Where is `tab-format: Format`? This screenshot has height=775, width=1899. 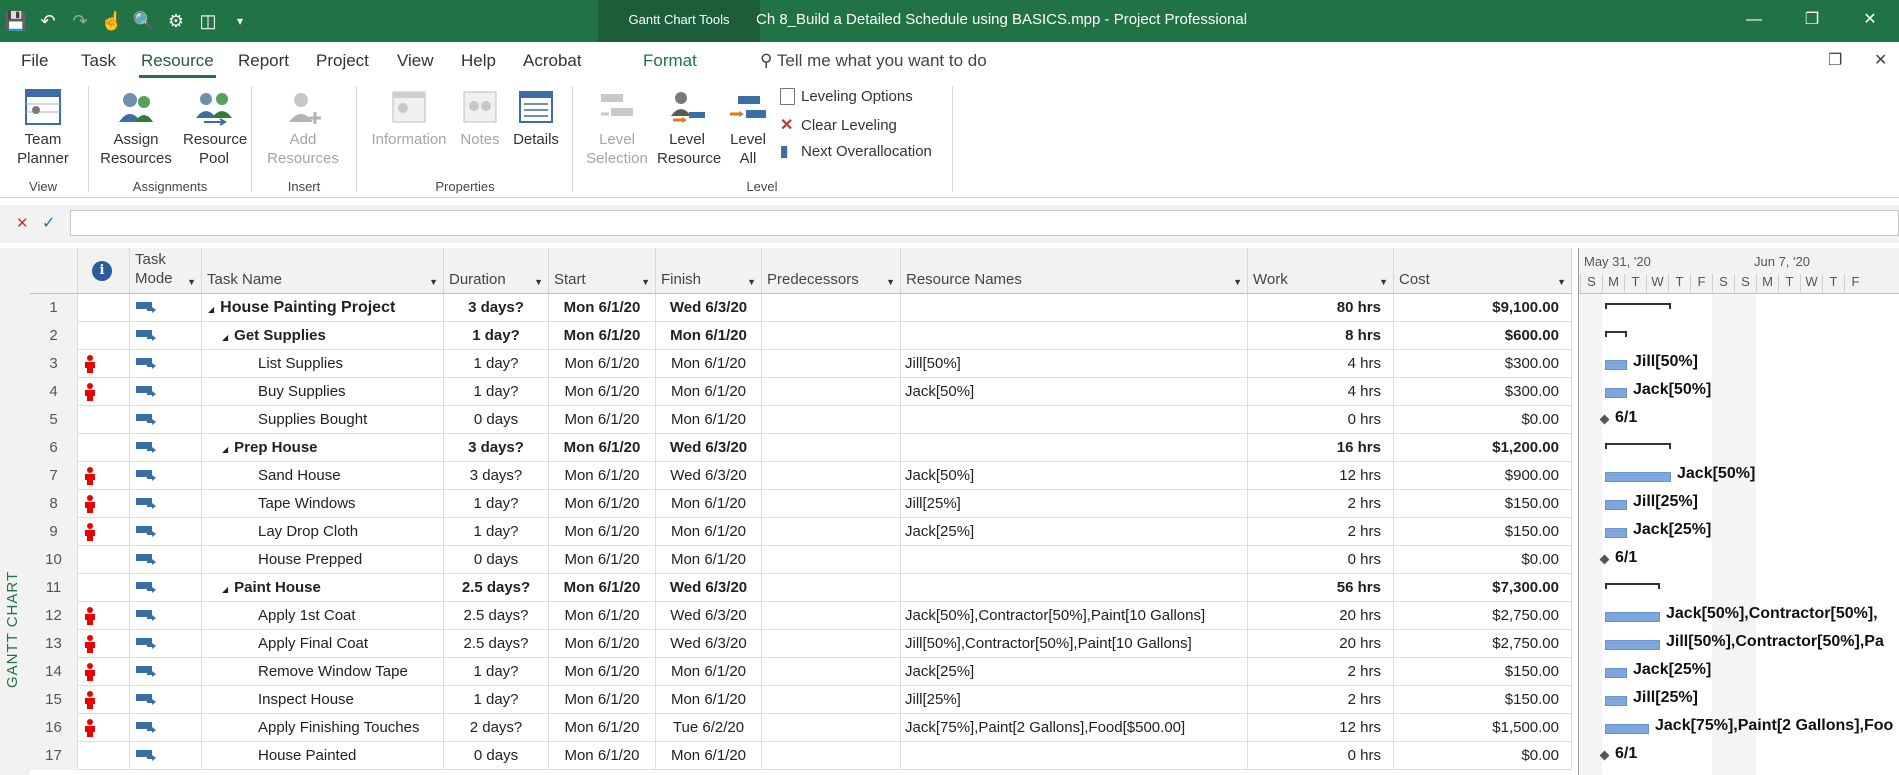 tab-format: Format is located at coordinates (670, 61).